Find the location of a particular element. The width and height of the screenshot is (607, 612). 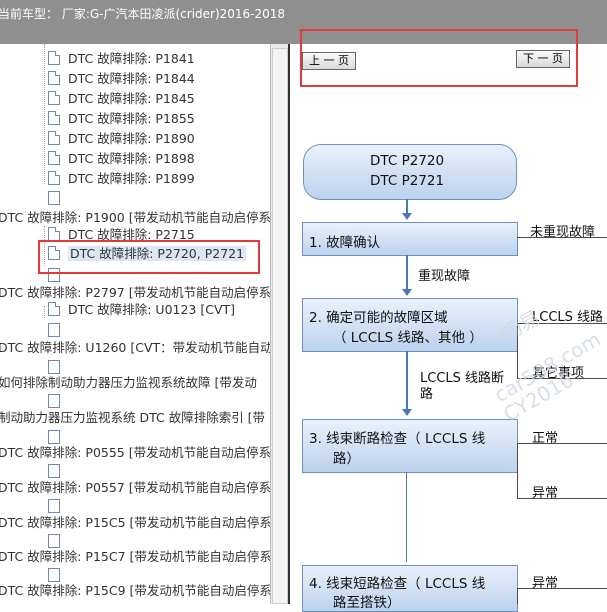

flow-label: 未重现故障 is located at coordinates (563, 232).